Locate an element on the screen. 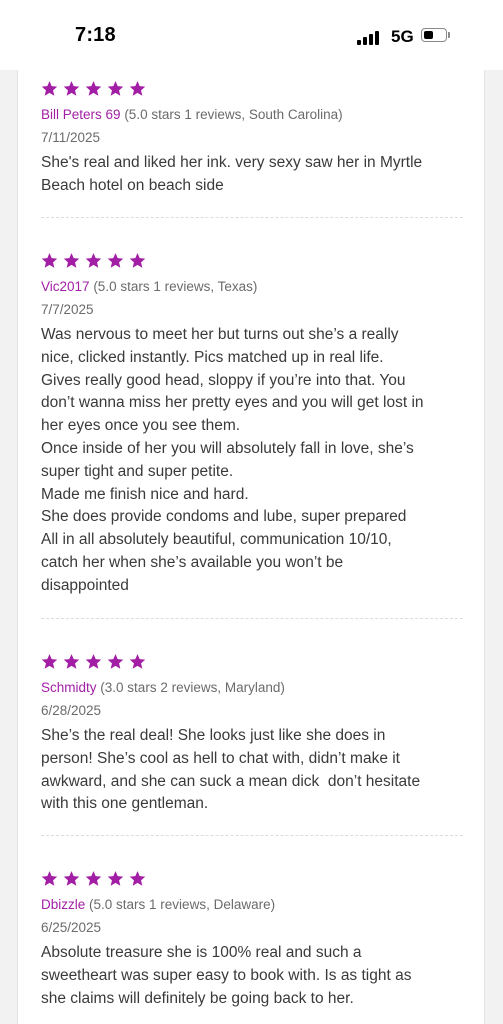 The width and height of the screenshot is (503, 1024). review-date: 7/11/2025 is located at coordinates (71, 137).